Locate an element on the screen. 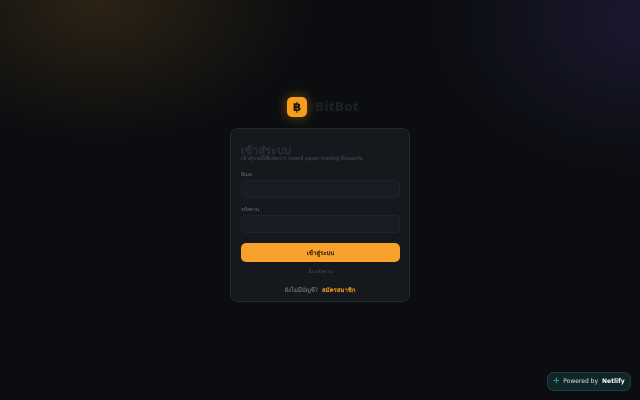 The height and width of the screenshot is (400, 640). brand-name: BitBot is located at coordinates (337, 107).